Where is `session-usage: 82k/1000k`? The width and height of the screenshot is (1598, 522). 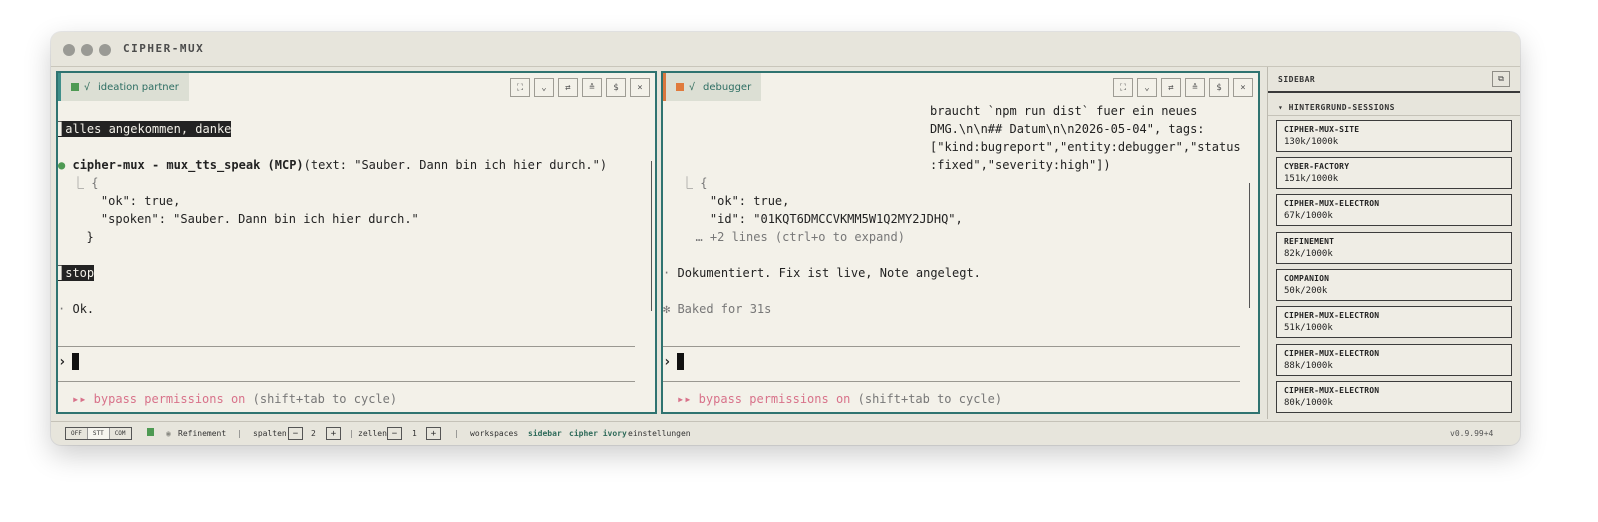
session-usage: 82k/1000k is located at coordinates (1308, 254).